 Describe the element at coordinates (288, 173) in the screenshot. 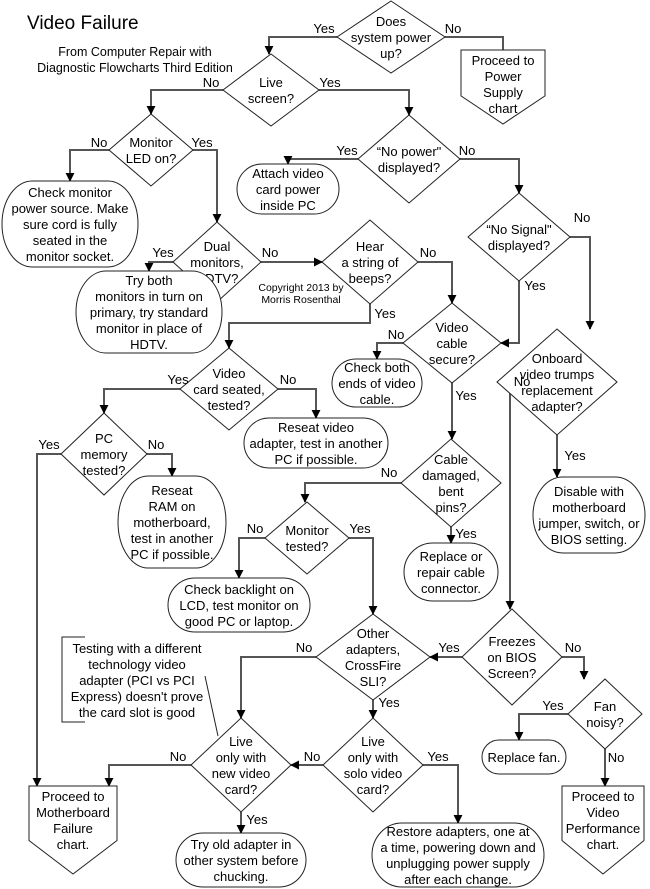

I see `node-text-line: Attach video` at that location.